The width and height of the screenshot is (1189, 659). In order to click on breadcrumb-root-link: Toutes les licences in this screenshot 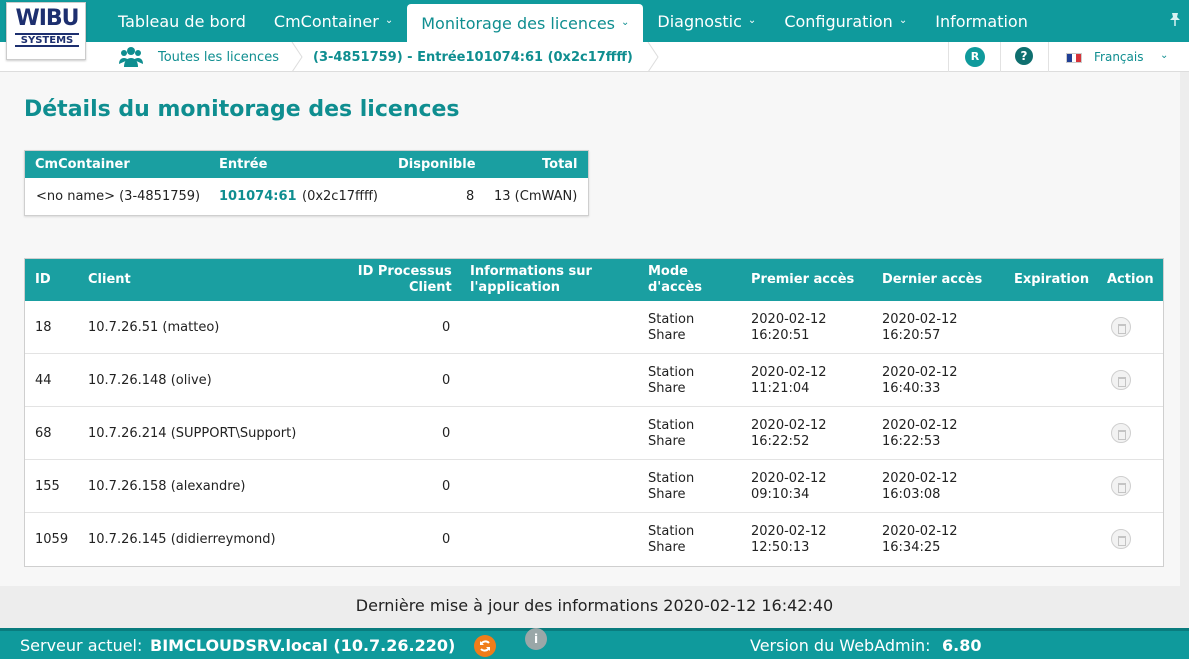, I will do `click(218, 57)`.